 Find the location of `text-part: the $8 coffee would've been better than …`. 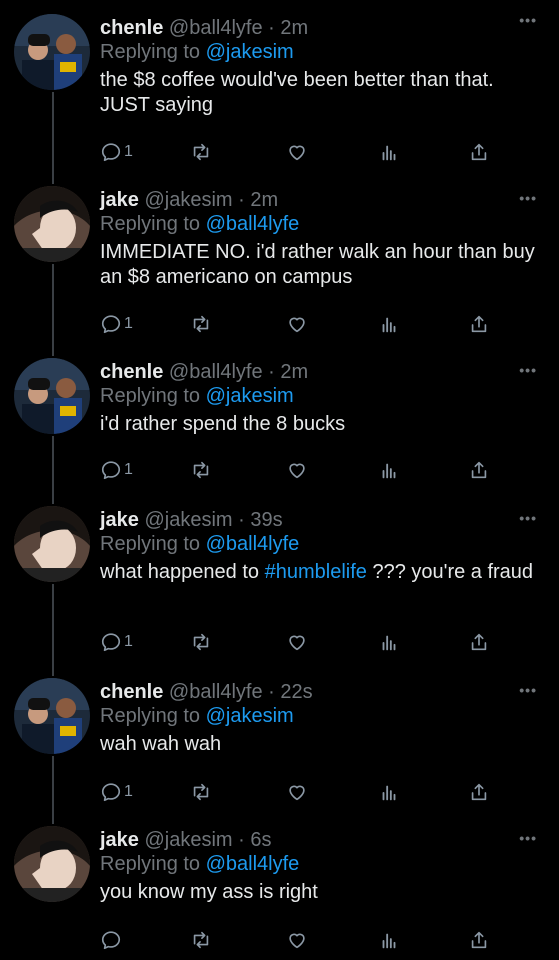

text-part: the $8 coffee would've been better than … is located at coordinates (297, 92).